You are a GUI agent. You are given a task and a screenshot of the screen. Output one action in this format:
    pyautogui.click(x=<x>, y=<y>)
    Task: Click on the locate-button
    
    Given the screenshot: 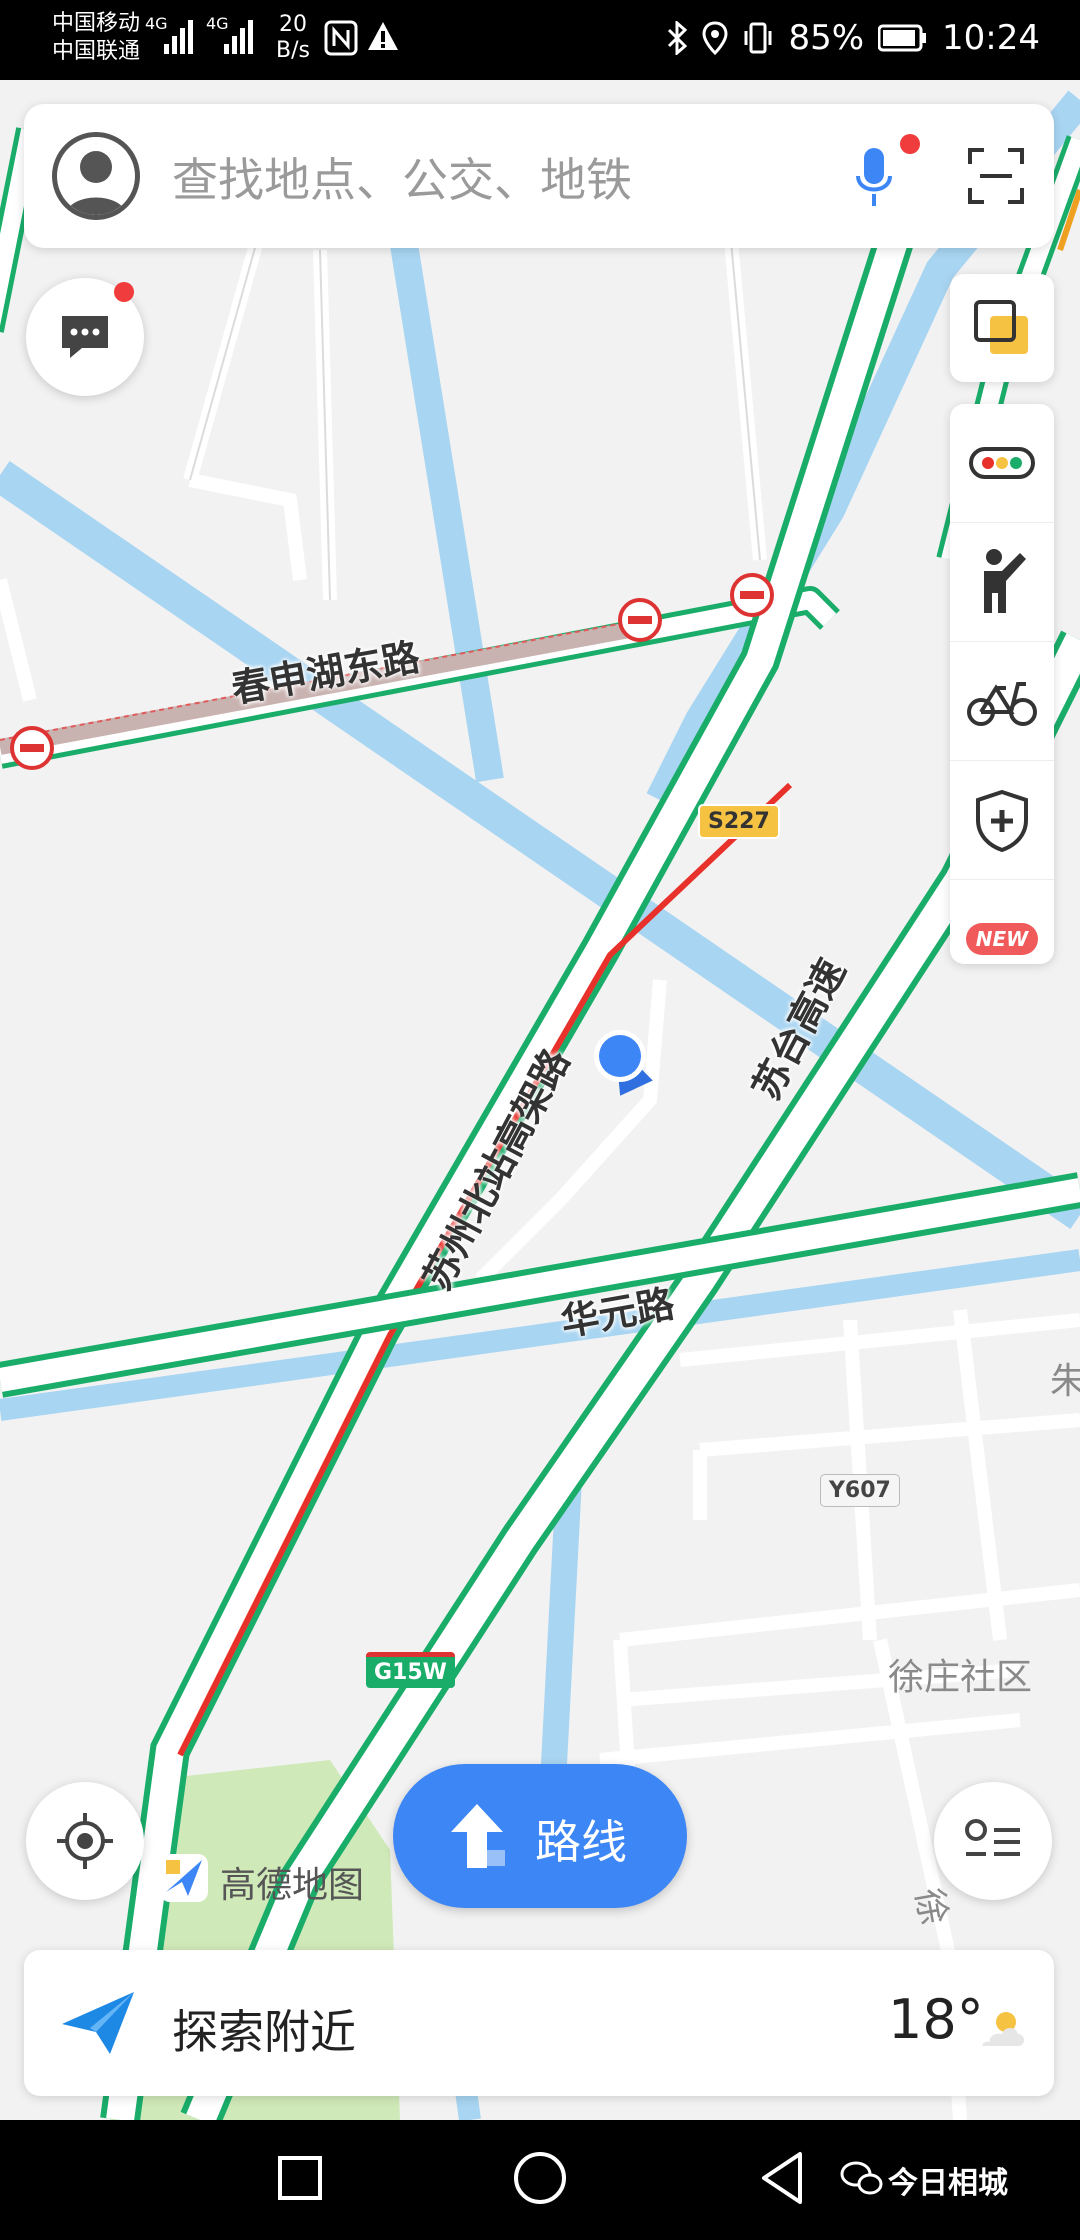 What is the action you would take?
    pyautogui.click(x=85, y=1841)
    